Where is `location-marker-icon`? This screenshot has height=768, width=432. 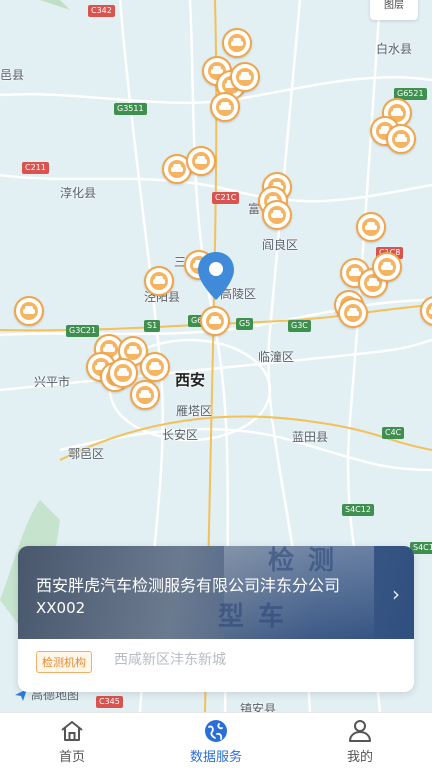 location-marker-icon is located at coordinates (216, 277).